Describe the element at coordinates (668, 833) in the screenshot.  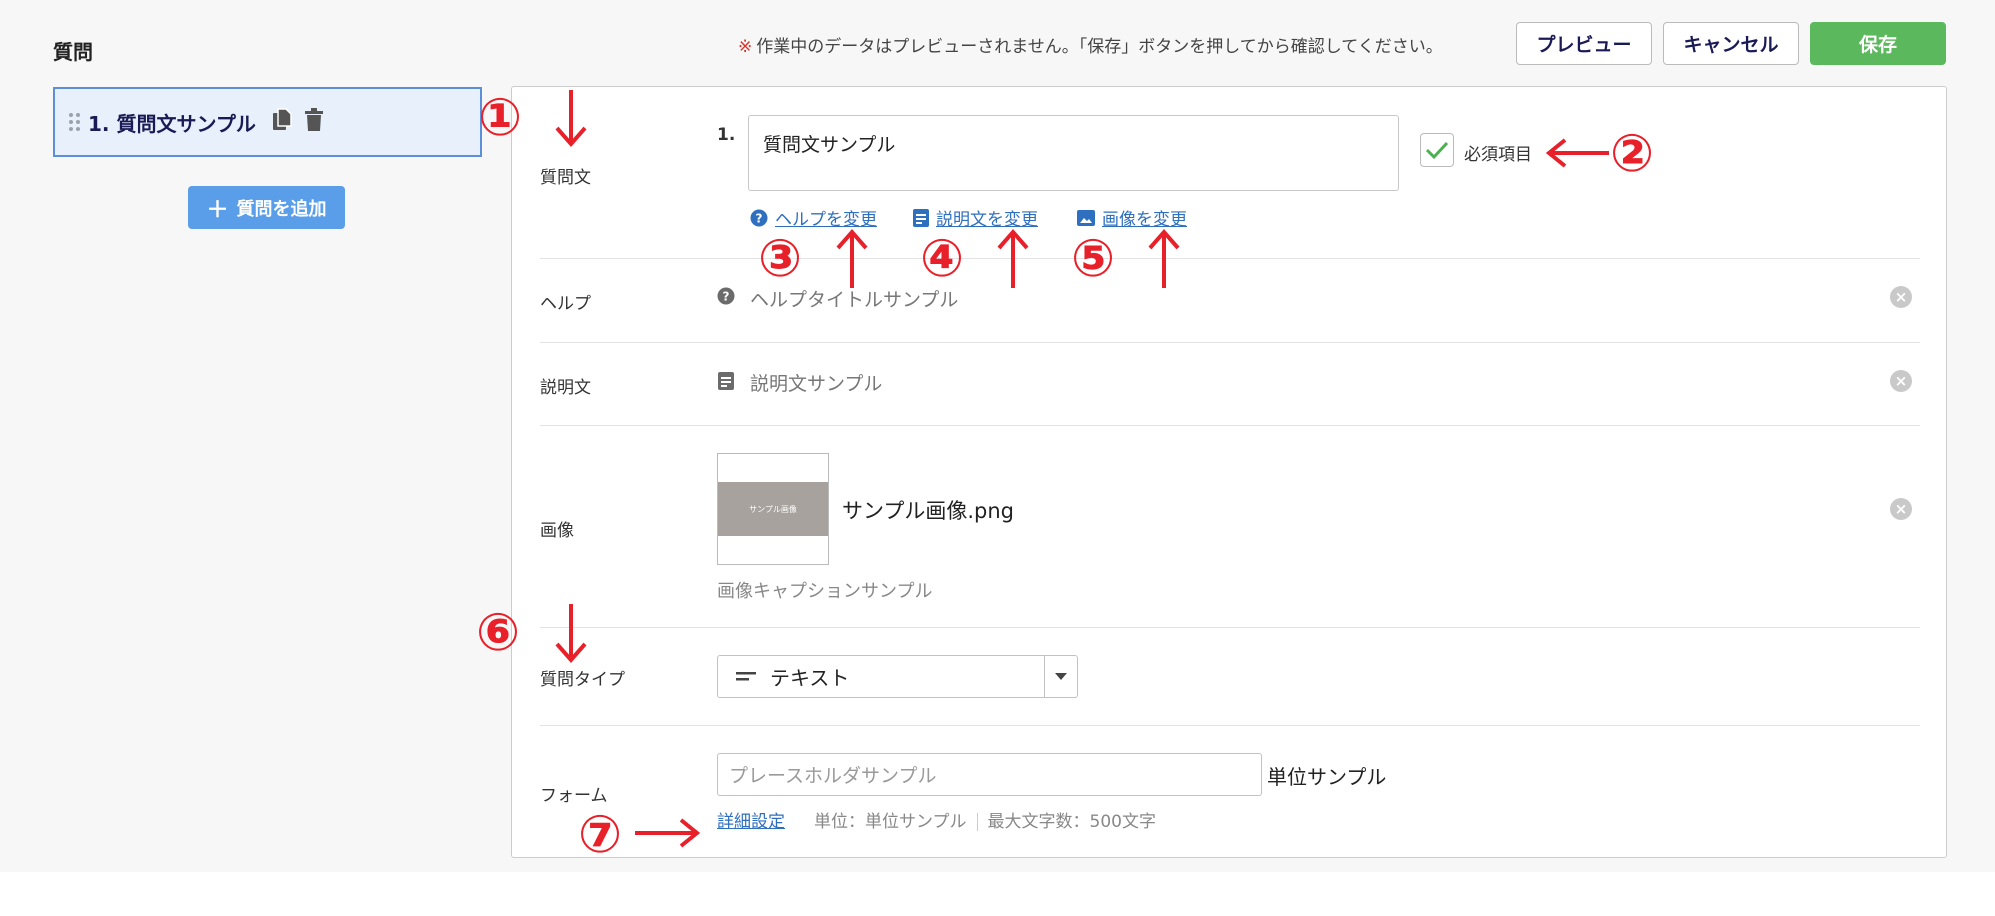
I see `arrow-right-icon` at that location.